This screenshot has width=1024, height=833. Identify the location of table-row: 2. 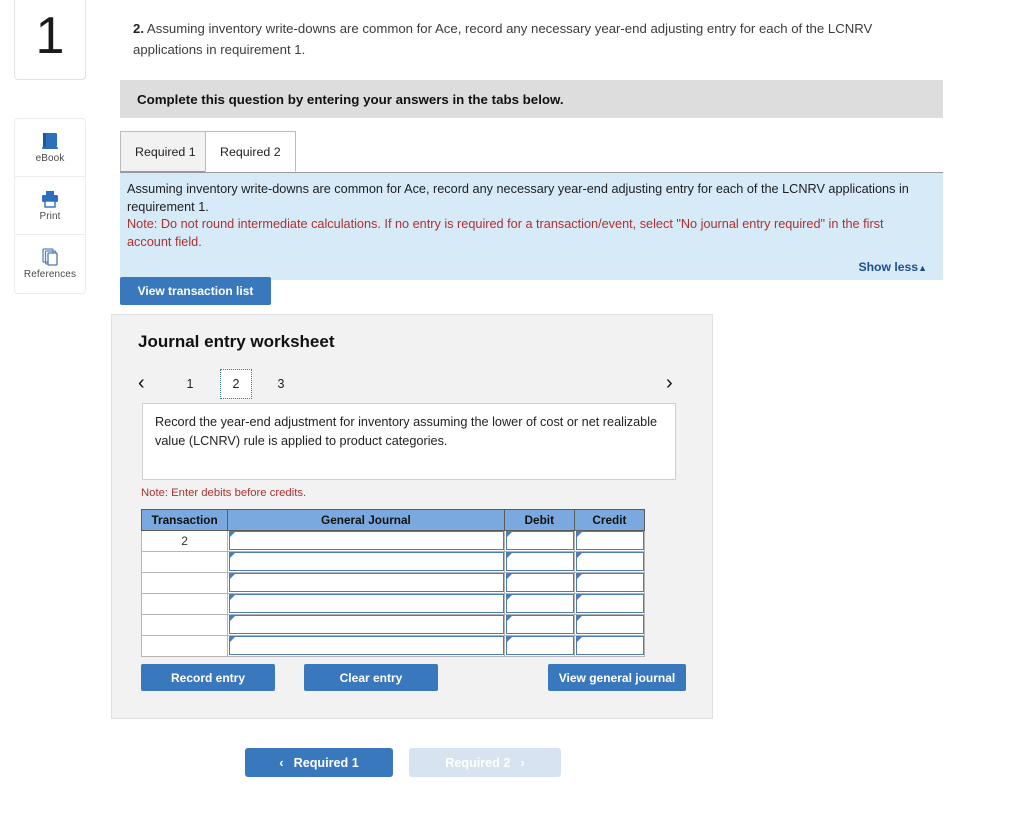
(393, 541).